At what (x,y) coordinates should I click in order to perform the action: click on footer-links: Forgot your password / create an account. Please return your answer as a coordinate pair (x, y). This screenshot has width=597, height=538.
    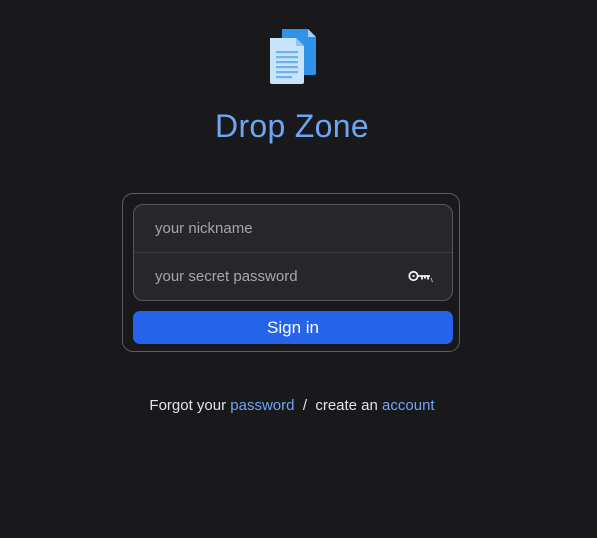
    Looking at the image, I should click on (292, 405).